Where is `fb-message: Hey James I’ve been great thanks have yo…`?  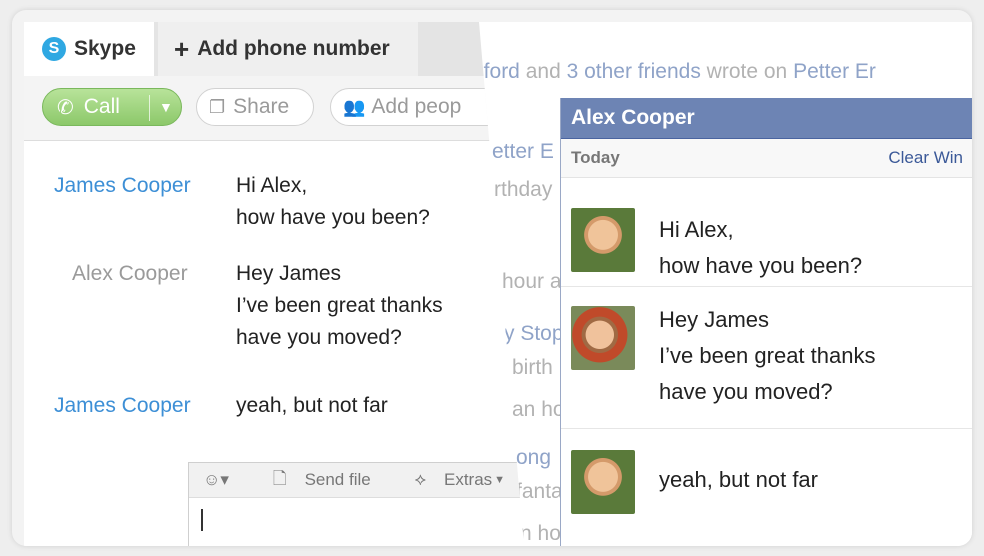 fb-message: Hey James I’ve been great thanks have yo… is located at coordinates (766, 357).